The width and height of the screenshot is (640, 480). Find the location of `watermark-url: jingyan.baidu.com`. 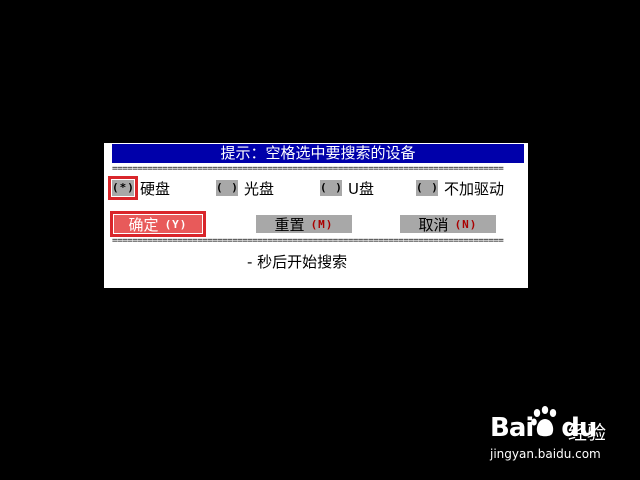

watermark-url: jingyan.baidu.com is located at coordinates (545, 454).